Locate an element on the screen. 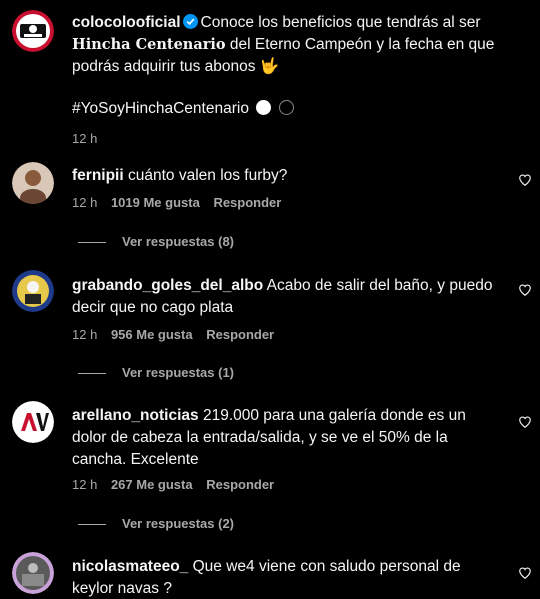  comment-username: fernipii is located at coordinates (98, 175).